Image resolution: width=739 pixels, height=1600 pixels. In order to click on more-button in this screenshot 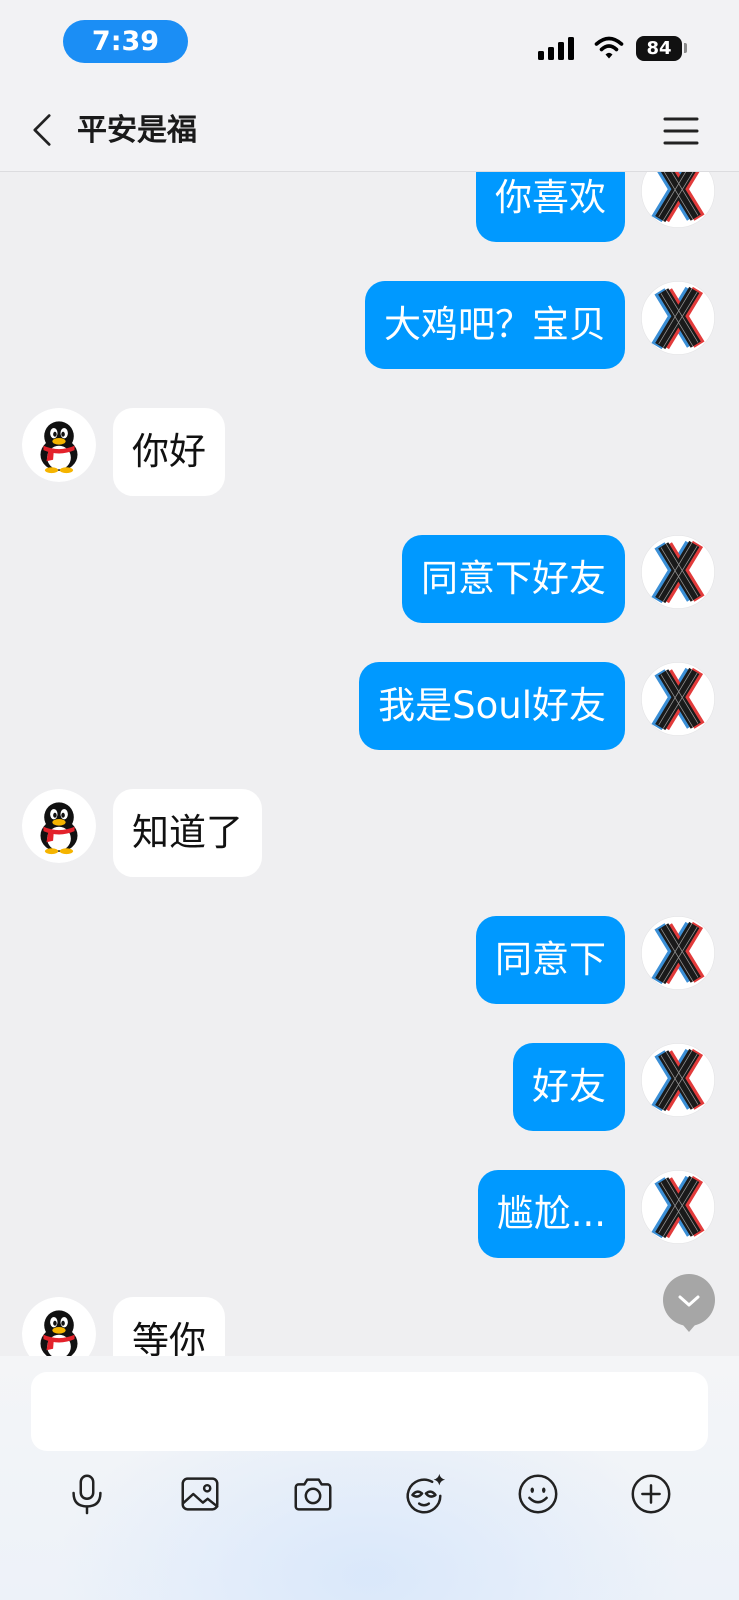, I will do `click(651, 1494)`.